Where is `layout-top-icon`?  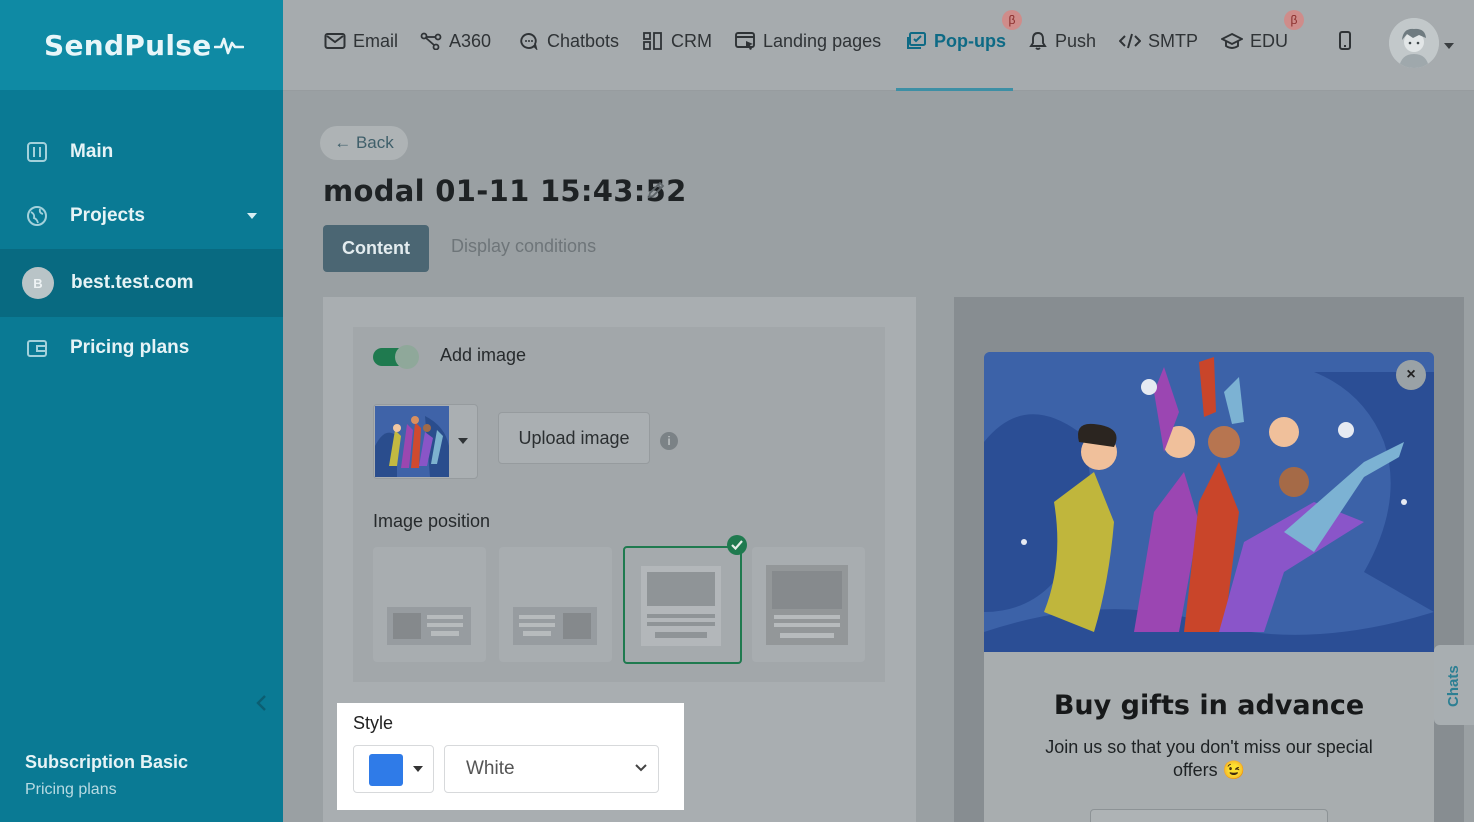 layout-top-icon is located at coordinates (681, 606).